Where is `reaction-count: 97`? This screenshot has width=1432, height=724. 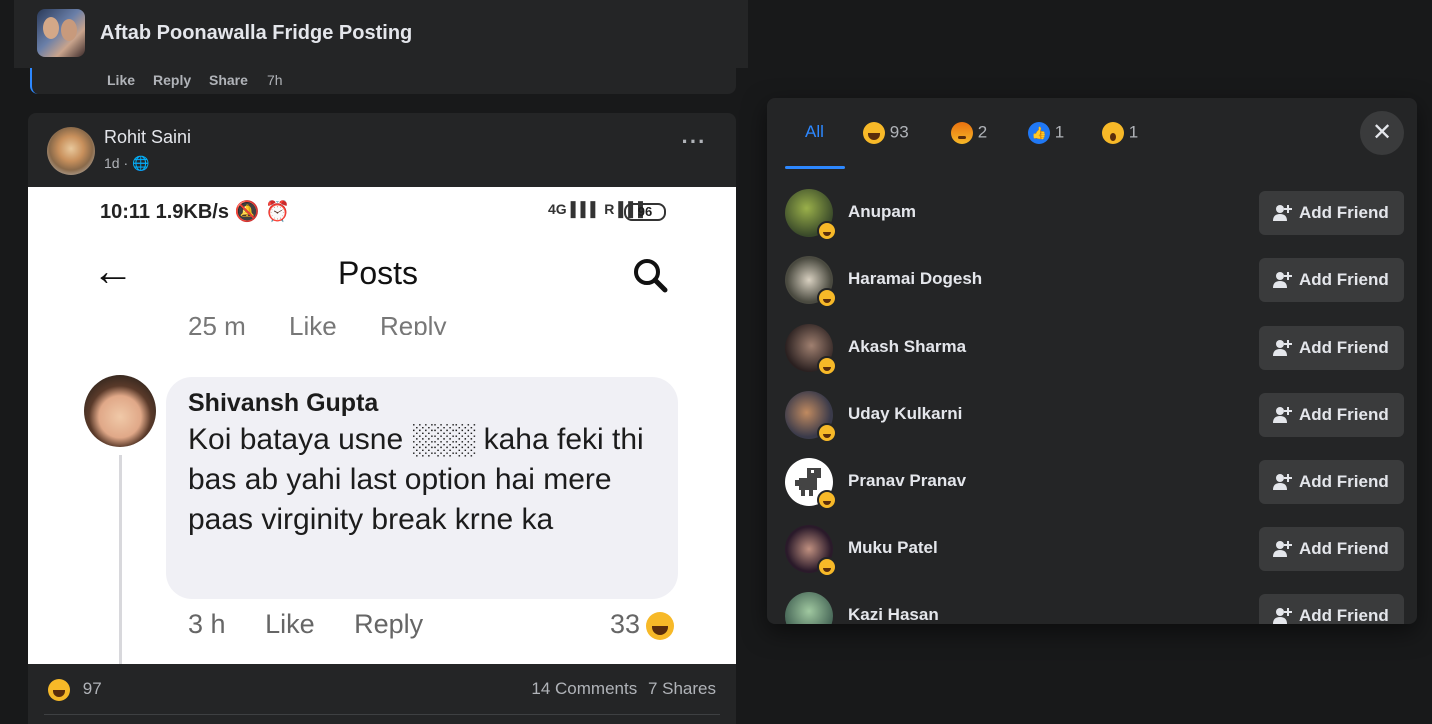 reaction-count: 97 is located at coordinates (92, 689).